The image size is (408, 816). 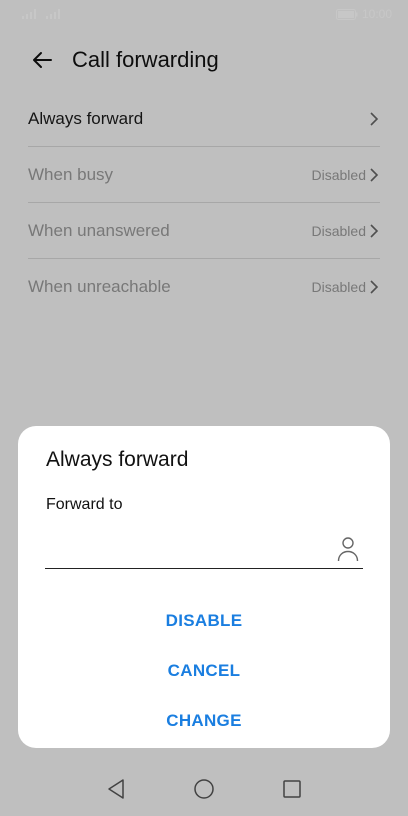 I want to click on forward-to-field-container, so click(x=204, y=549).